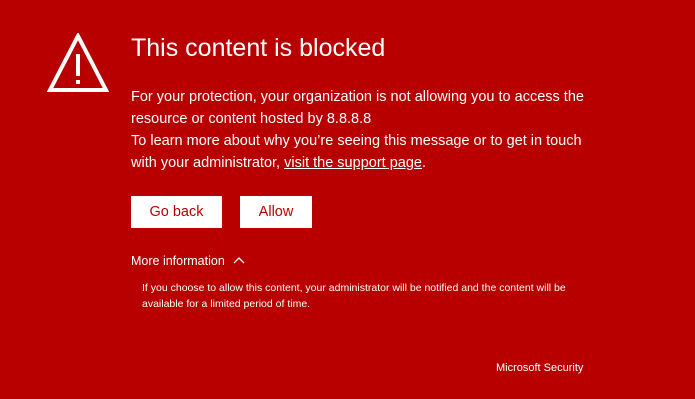 This screenshot has width=695, height=399. Describe the element at coordinates (276, 212) in the screenshot. I see `allow-button: Allow` at that location.